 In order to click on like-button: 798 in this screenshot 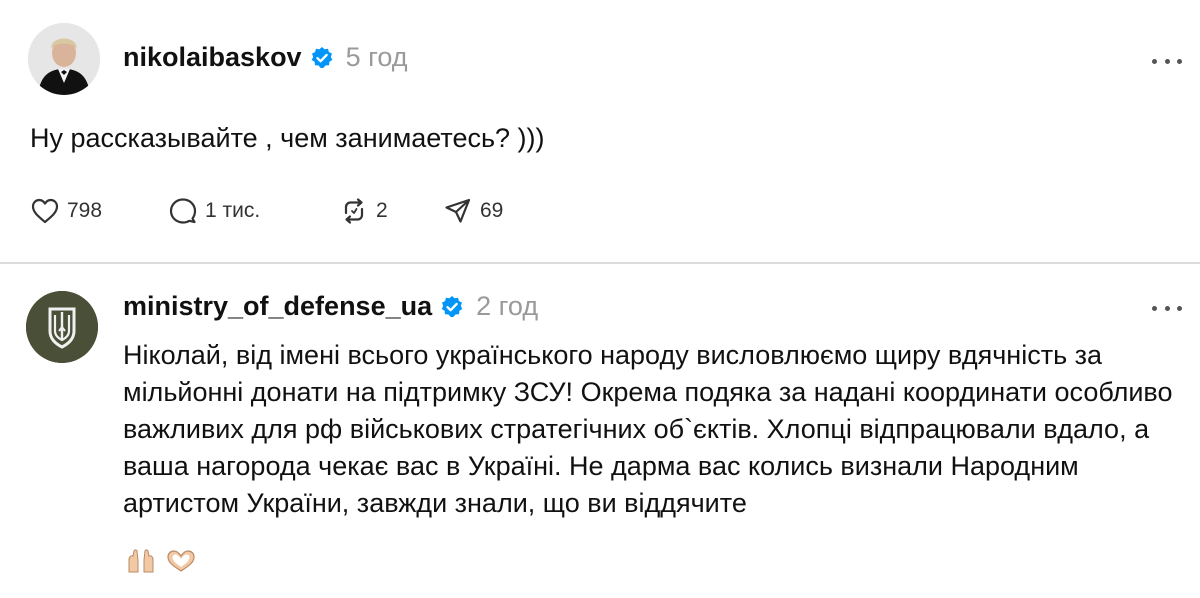, I will do `click(66, 211)`.